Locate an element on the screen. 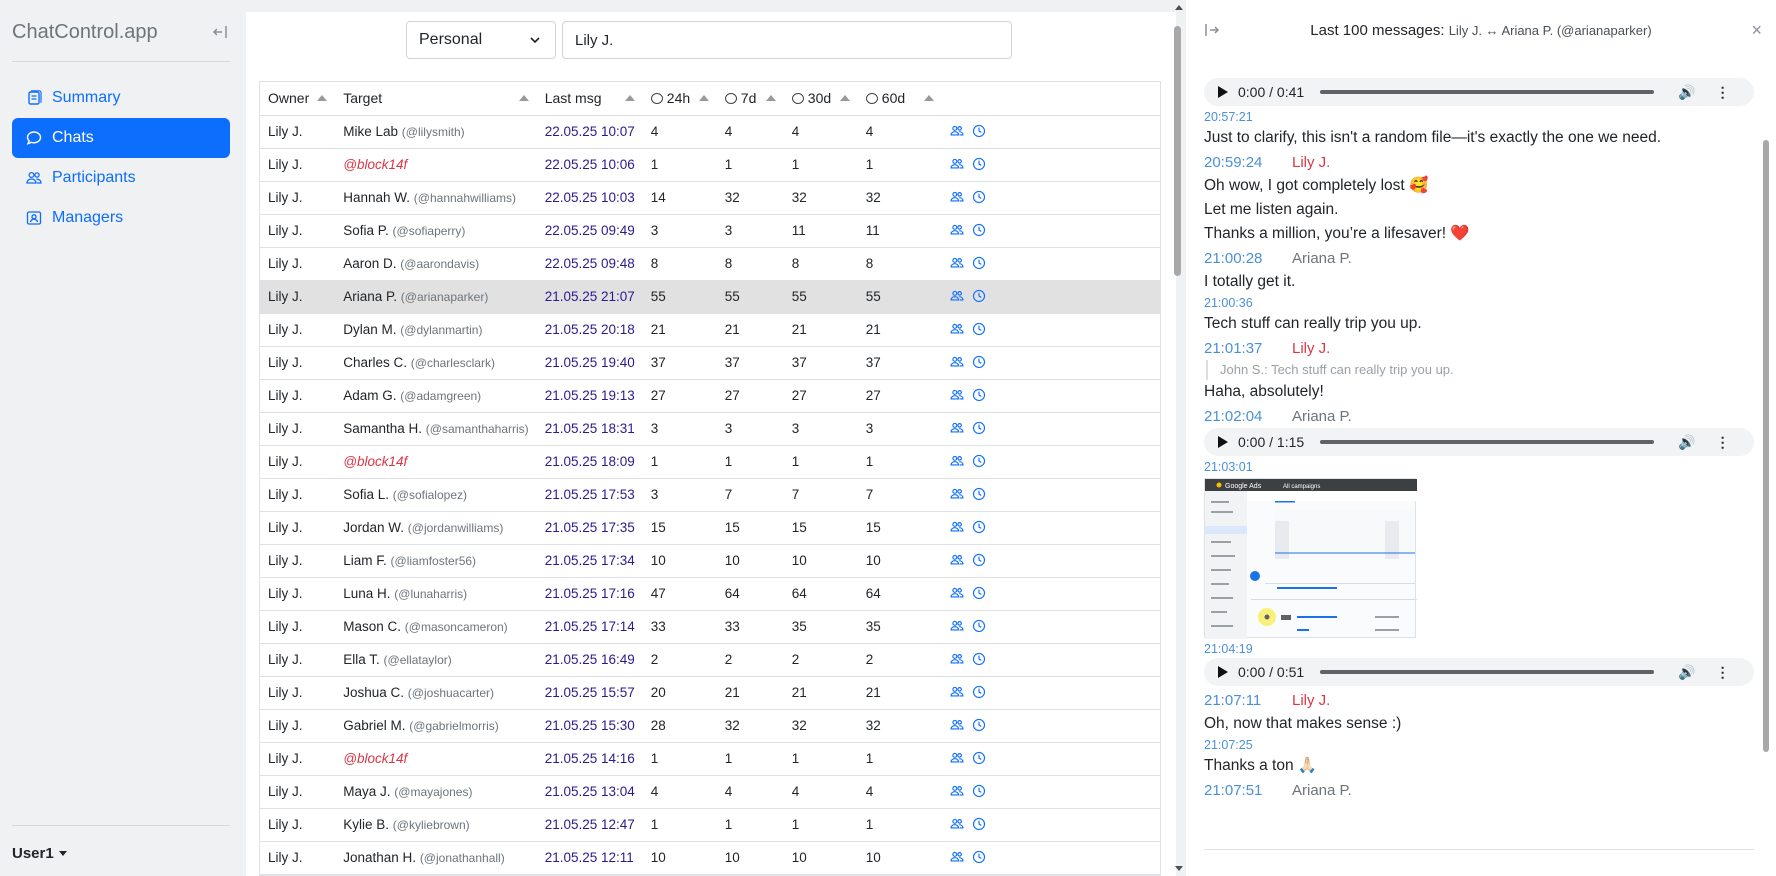 The height and width of the screenshot is (876, 1776). image-attachment: Google Ads All campaigns is located at coordinates (1310, 558).